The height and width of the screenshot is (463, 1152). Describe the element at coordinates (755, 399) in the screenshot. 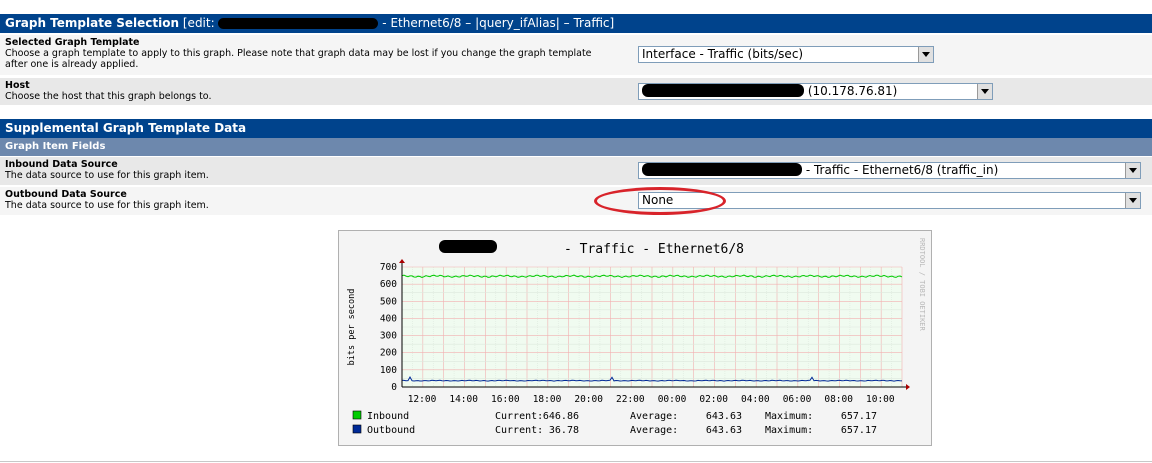

I see `x-tick-label: 04:00` at that location.